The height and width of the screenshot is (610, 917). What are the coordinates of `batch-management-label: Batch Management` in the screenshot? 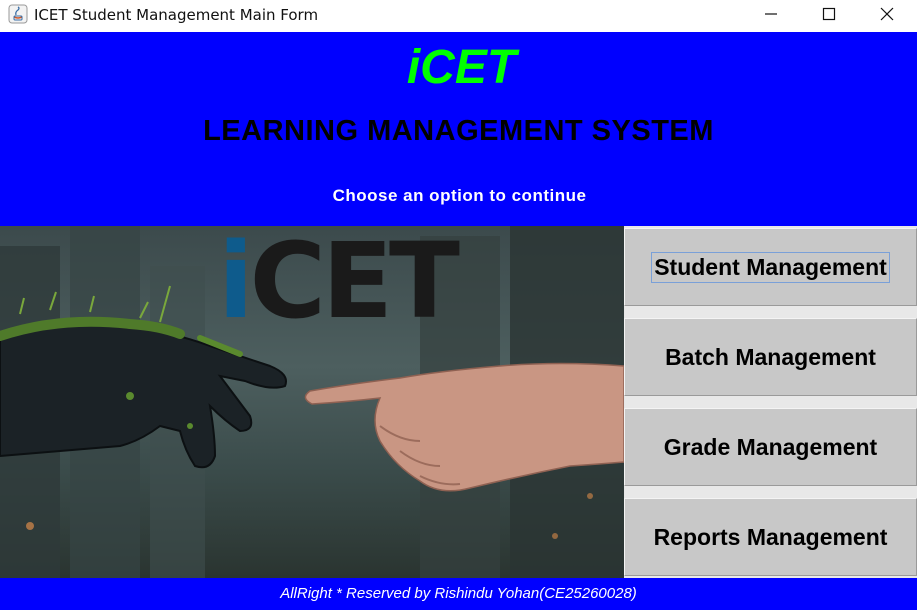 It's located at (770, 356).